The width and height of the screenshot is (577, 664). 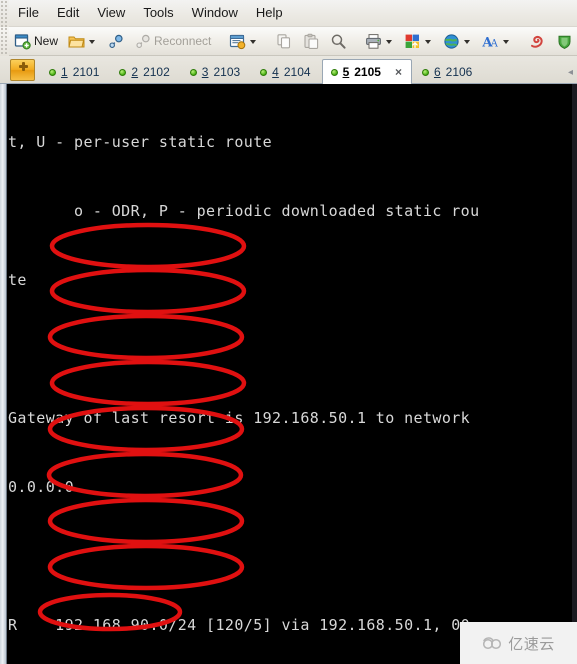 I want to click on print-icon, so click(x=373, y=41).